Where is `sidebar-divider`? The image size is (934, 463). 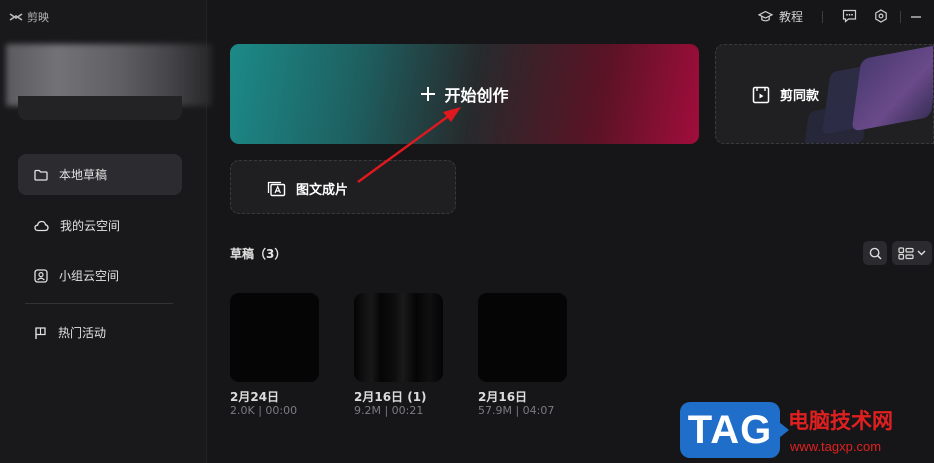 sidebar-divider is located at coordinates (99, 303).